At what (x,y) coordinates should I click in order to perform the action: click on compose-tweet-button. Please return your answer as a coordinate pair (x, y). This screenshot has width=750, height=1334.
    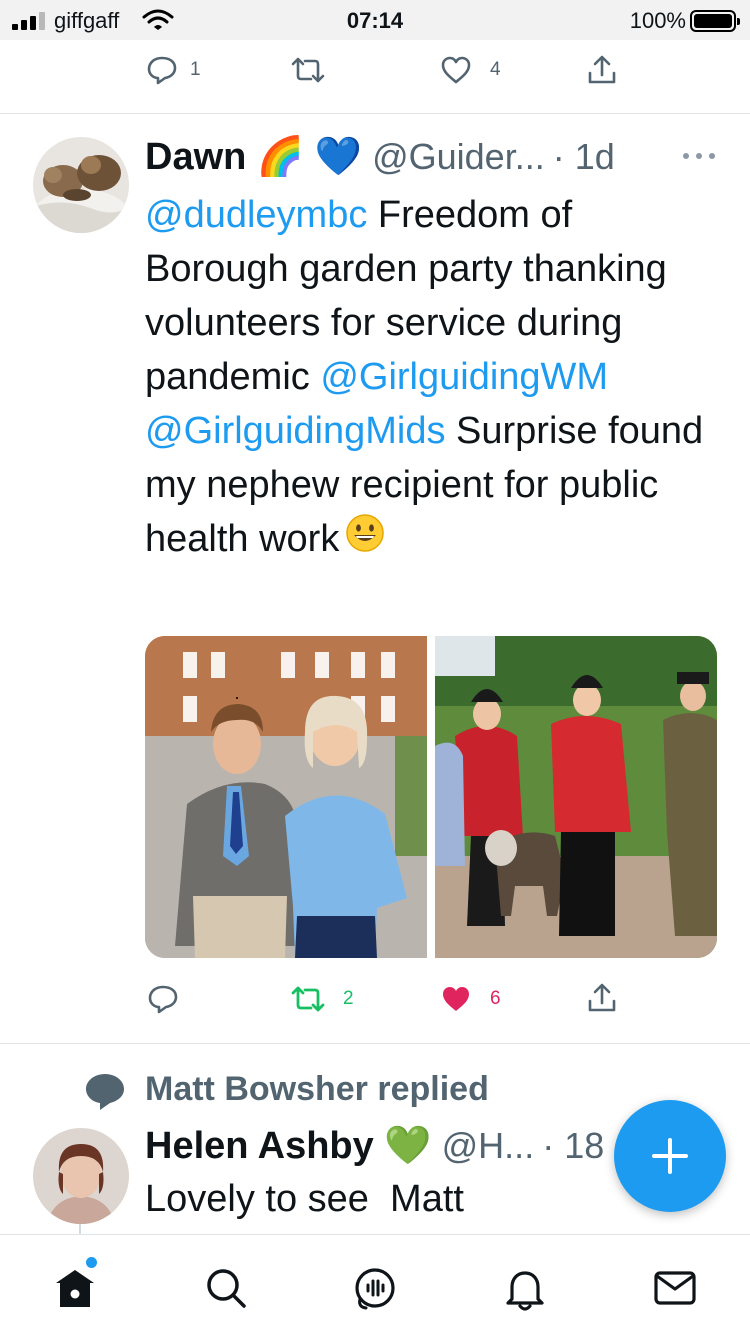
    Looking at the image, I should click on (670, 1156).